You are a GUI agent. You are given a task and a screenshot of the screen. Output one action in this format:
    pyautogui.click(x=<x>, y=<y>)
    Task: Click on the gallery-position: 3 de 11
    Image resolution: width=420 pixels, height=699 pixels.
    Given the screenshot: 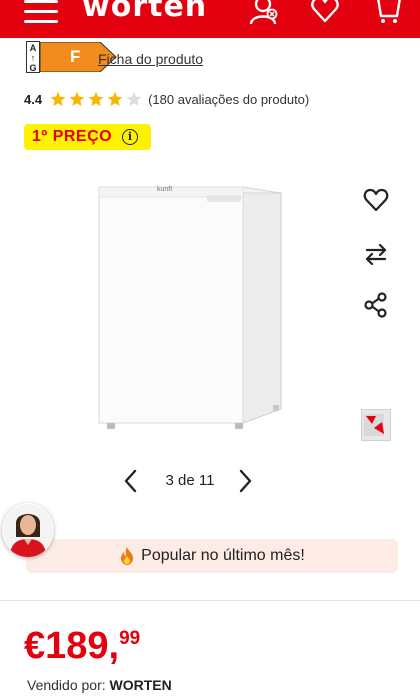 What is the action you would take?
    pyautogui.click(x=190, y=480)
    